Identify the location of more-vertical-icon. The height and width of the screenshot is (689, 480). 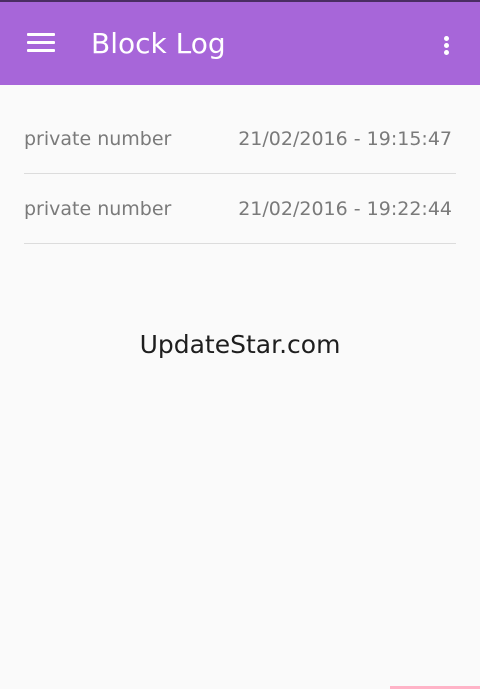
(446, 45).